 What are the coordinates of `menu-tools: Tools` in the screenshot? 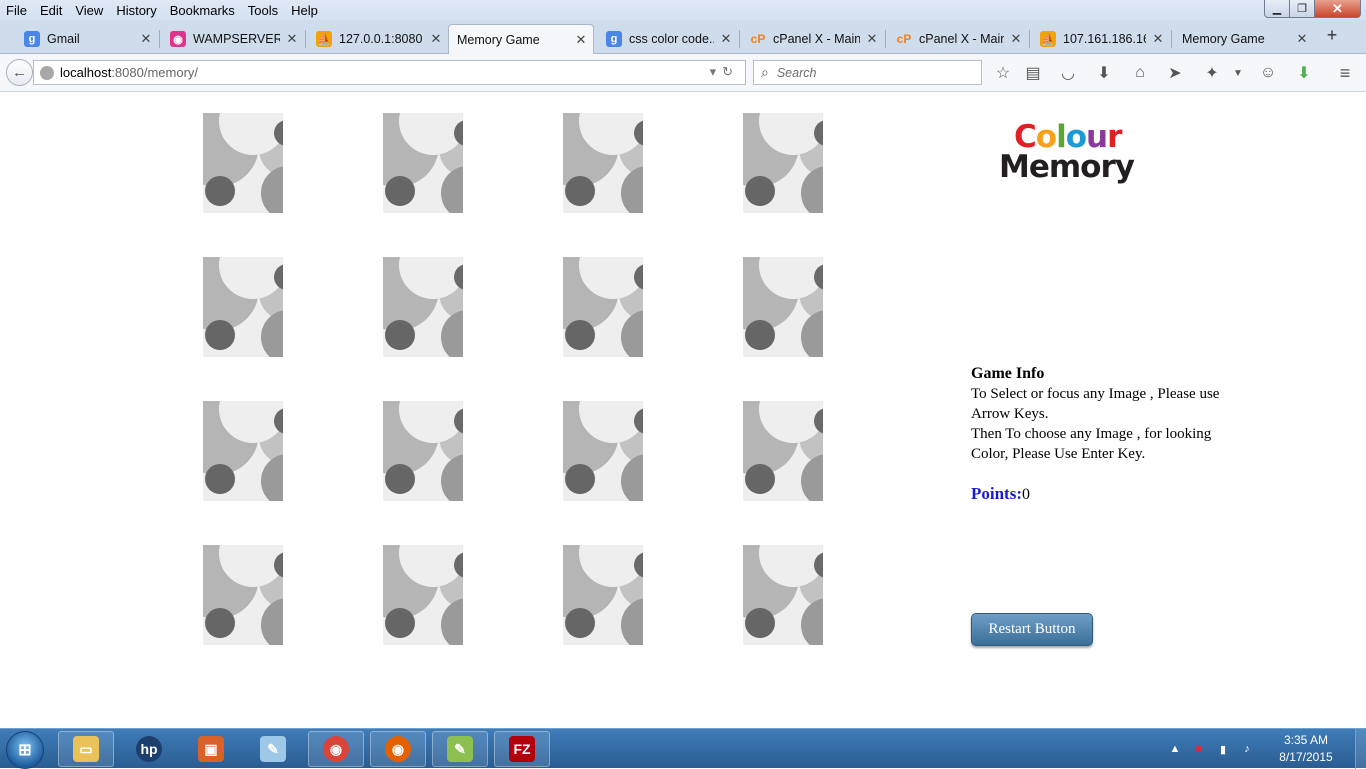 It's located at (262, 10).